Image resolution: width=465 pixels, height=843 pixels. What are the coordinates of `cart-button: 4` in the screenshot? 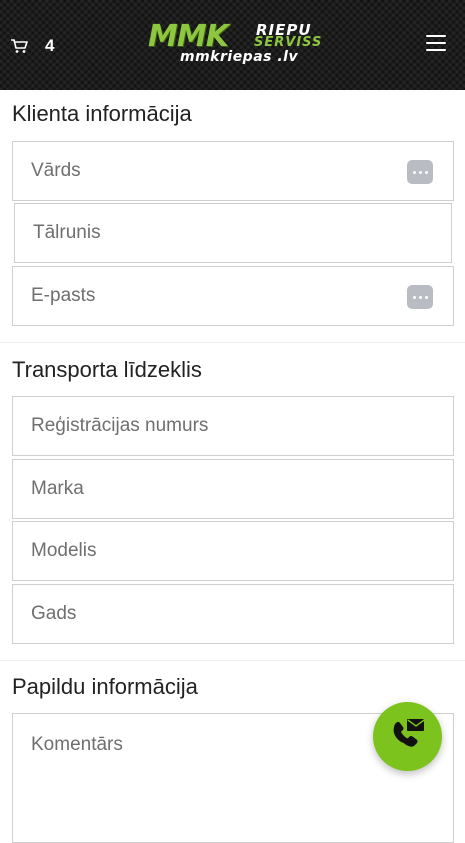 It's located at (32, 46).